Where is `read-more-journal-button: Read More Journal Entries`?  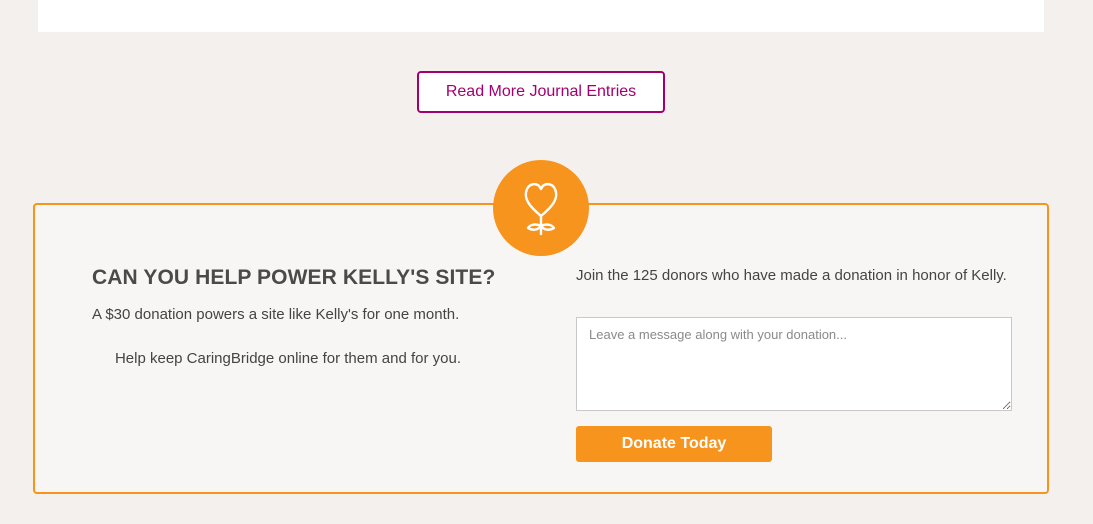 read-more-journal-button: Read More Journal Entries is located at coordinates (541, 92).